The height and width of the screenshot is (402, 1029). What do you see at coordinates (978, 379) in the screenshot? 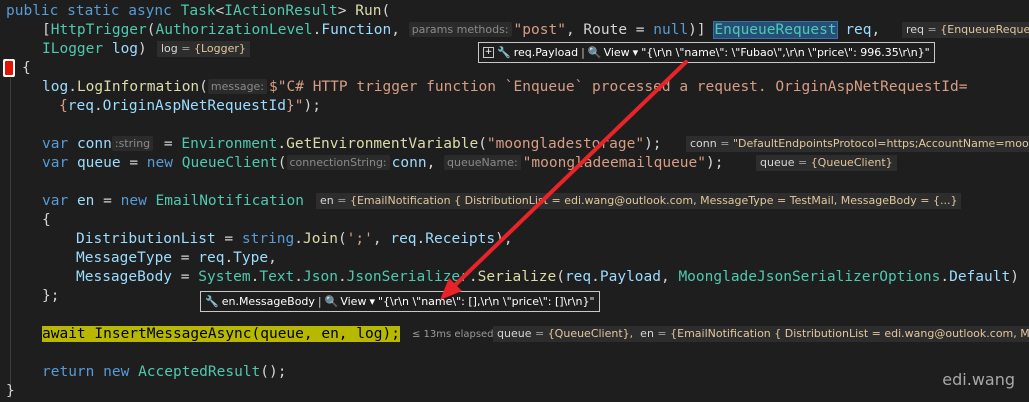
I see `watermark: edi.wang` at bounding box center [978, 379].